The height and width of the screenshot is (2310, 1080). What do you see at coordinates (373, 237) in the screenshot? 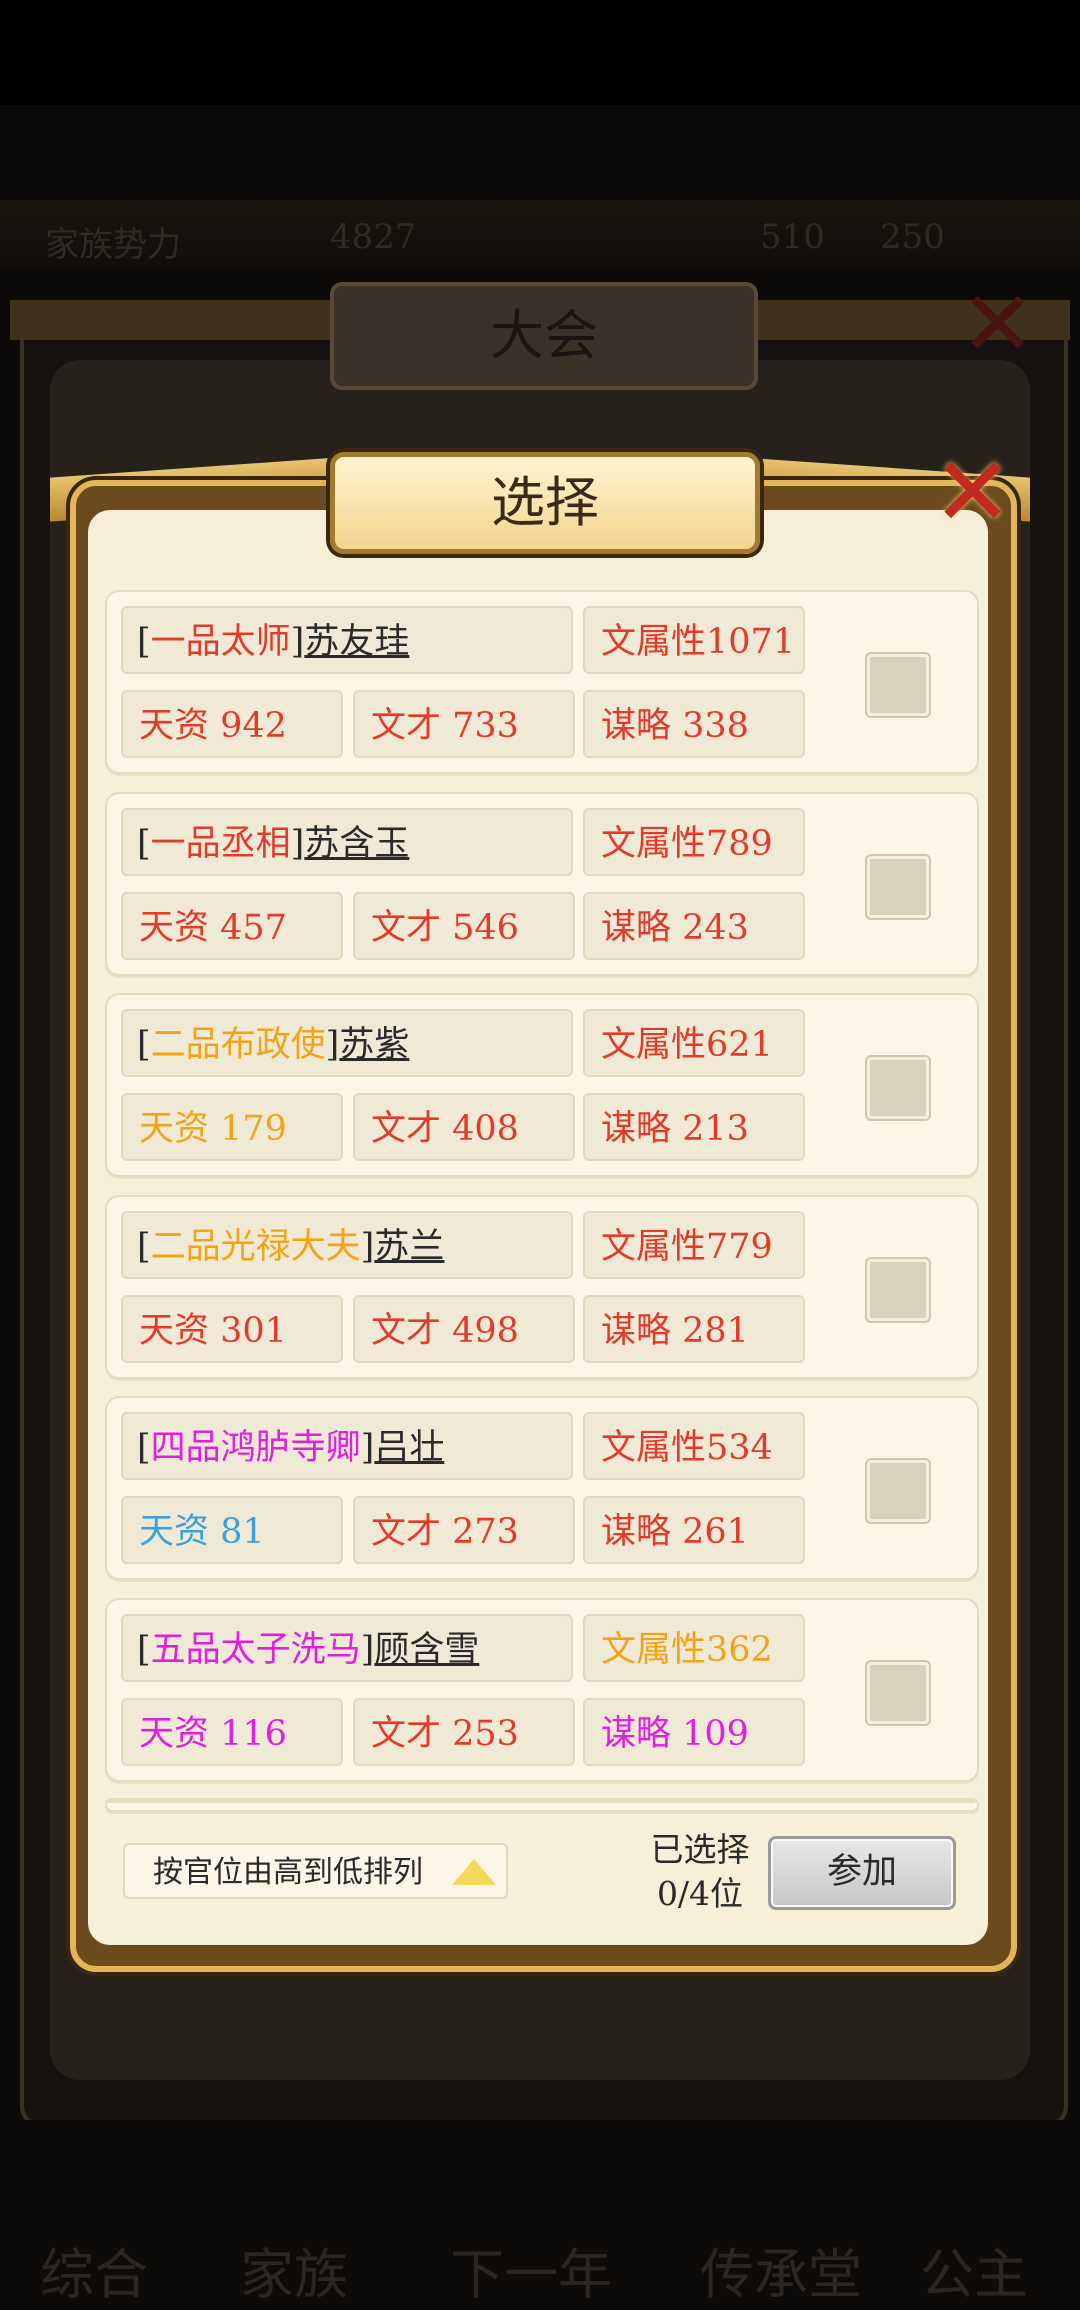
I see `status-value: 4827` at bounding box center [373, 237].